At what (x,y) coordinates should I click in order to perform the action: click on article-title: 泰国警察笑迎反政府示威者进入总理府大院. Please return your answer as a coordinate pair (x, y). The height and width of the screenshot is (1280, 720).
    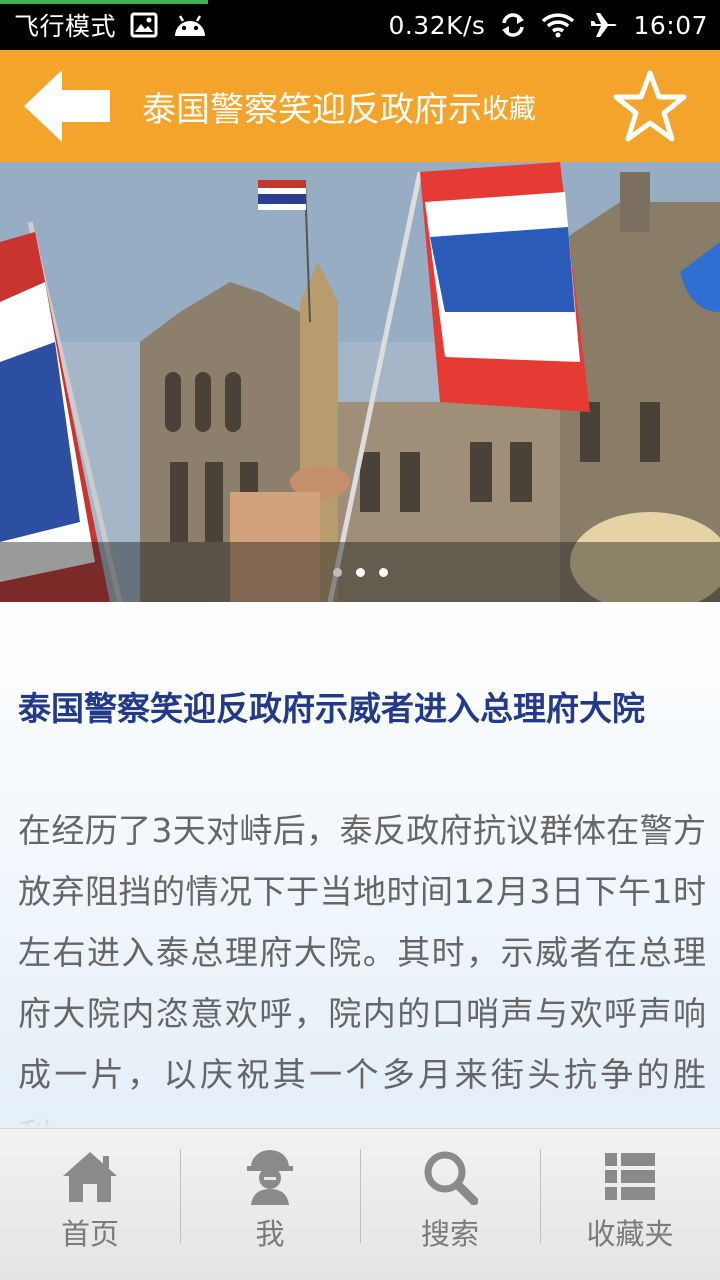
    Looking at the image, I should click on (331, 708).